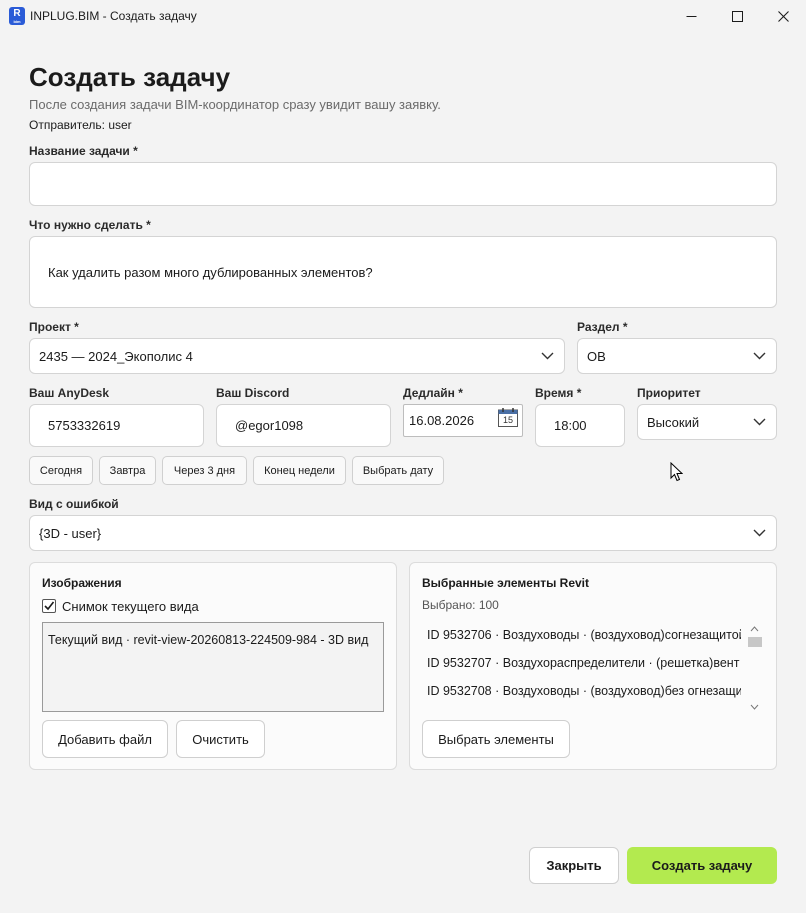 The width and height of the screenshot is (806, 913). I want to click on deadline-datepicker: 16.08.2026 15, so click(463, 420).